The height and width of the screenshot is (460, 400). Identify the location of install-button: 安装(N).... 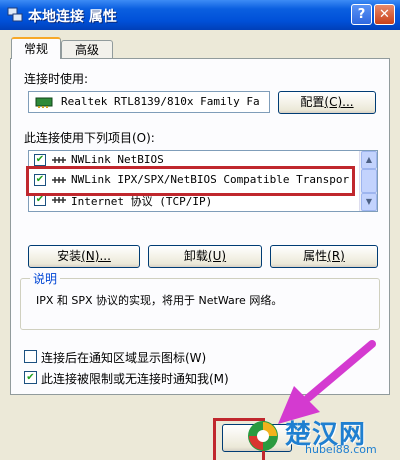
(84, 256).